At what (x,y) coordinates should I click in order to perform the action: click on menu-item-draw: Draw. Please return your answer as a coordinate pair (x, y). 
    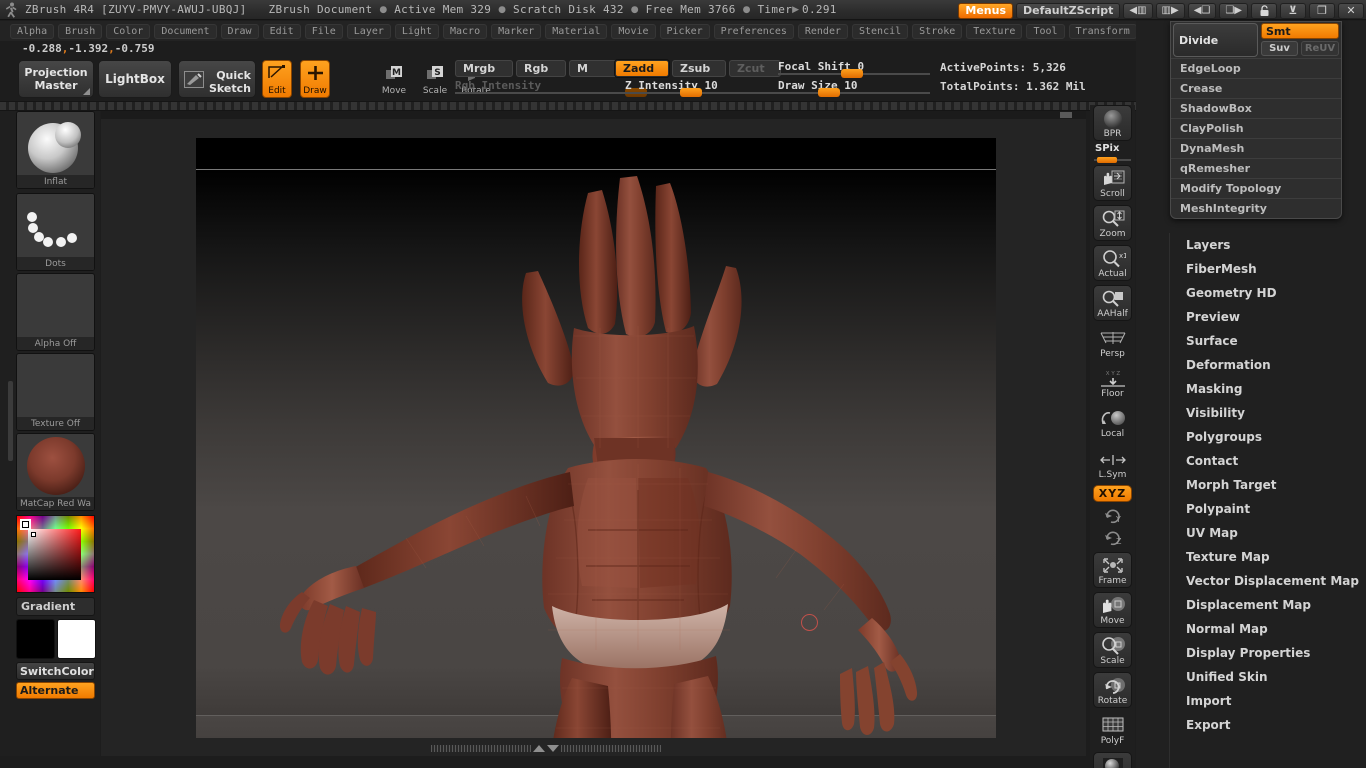
    Looking at the image, I should click on (239, 31).